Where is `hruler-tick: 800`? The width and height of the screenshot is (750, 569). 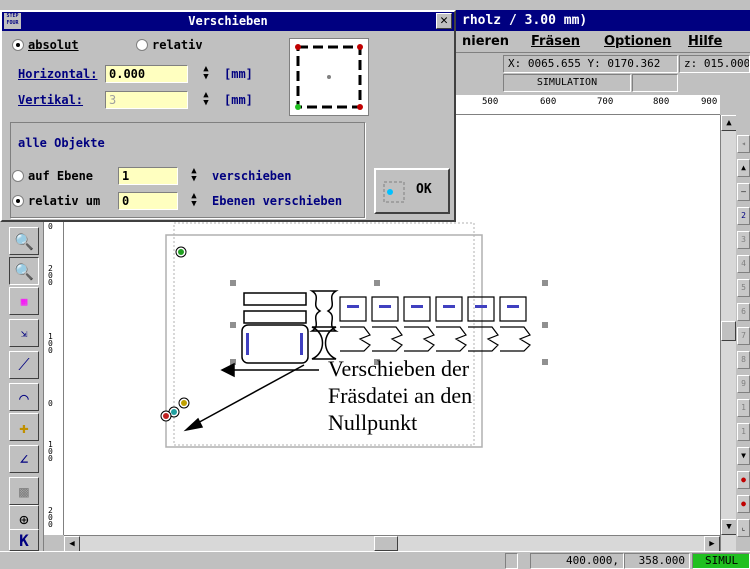 hruler-tick: 800 is located at coordinates (661, 102).